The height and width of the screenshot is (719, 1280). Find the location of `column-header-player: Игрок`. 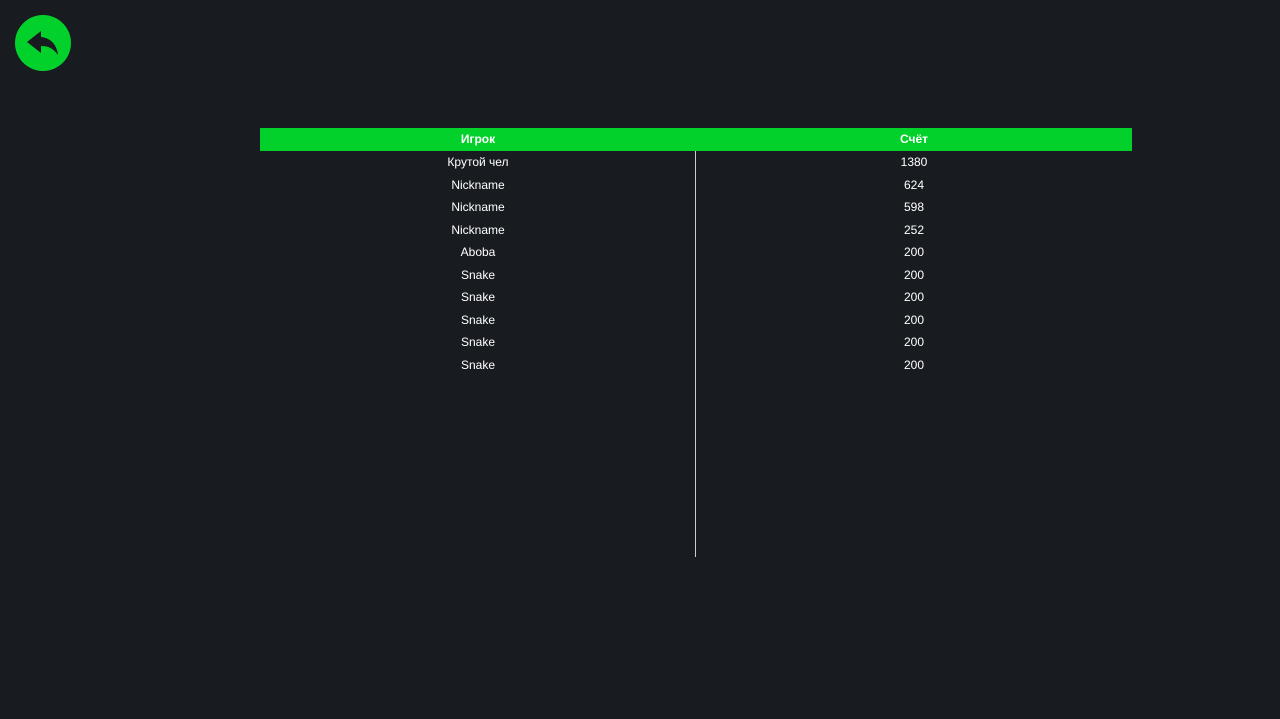

column-header-player: Игрок is located at coordinates (478, 139).